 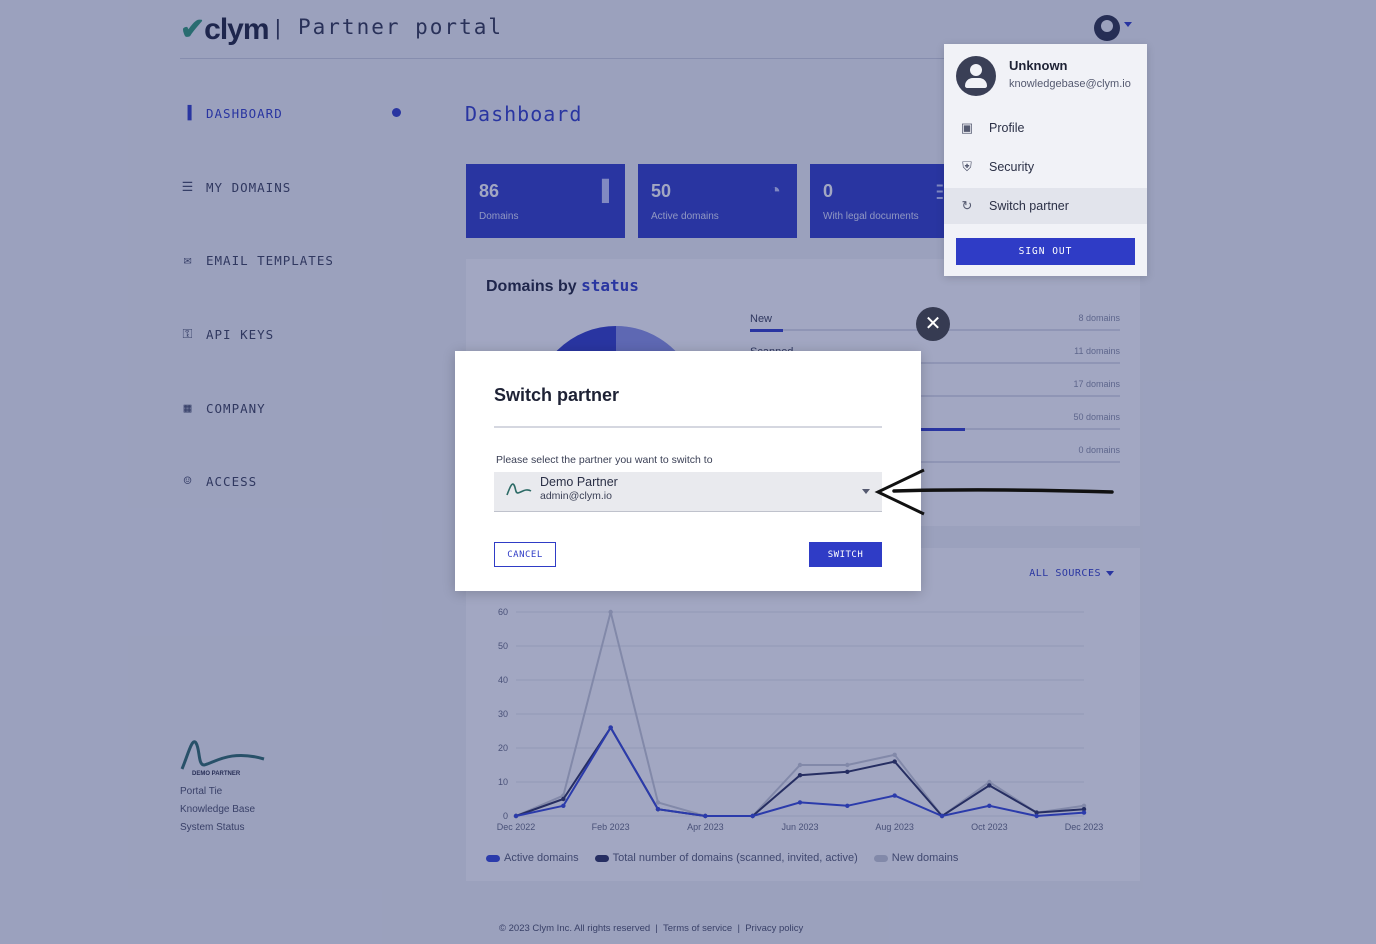 What do you see at coordinates (866, 491) in the screenshot?
I see `chevron-down-icon` at bounding box center [866, 491].